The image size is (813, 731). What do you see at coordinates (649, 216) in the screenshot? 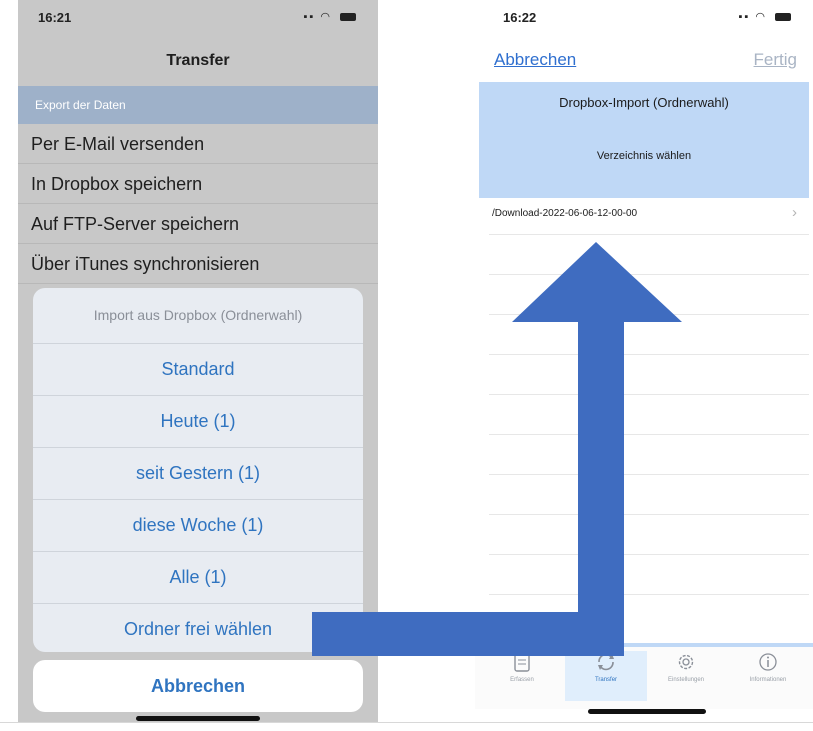
I see `folder-row: /Download-2022-06-06-12-00-00 ›` at bounding box center [649, 216].